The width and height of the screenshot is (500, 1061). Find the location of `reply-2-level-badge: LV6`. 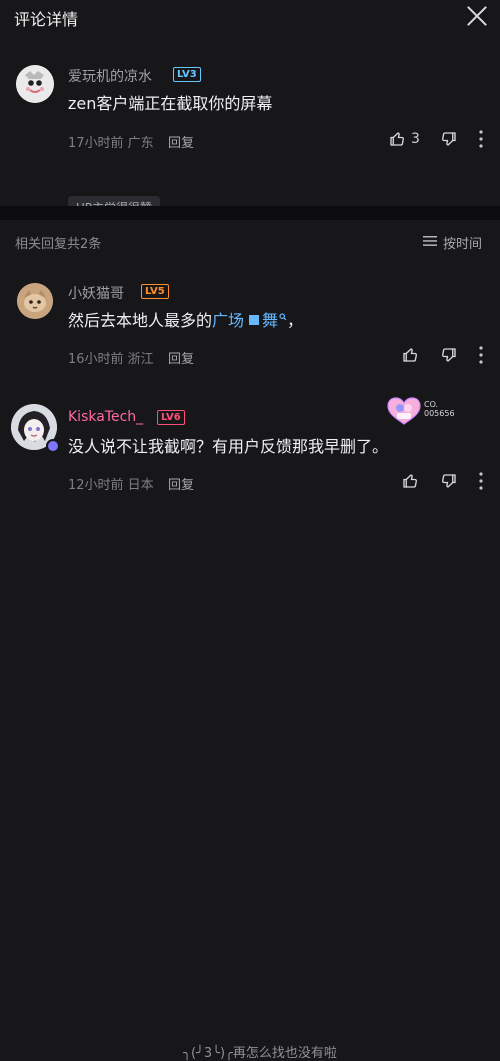

reply-2-level-badge: LV6 is located at coordinates (171, 417).